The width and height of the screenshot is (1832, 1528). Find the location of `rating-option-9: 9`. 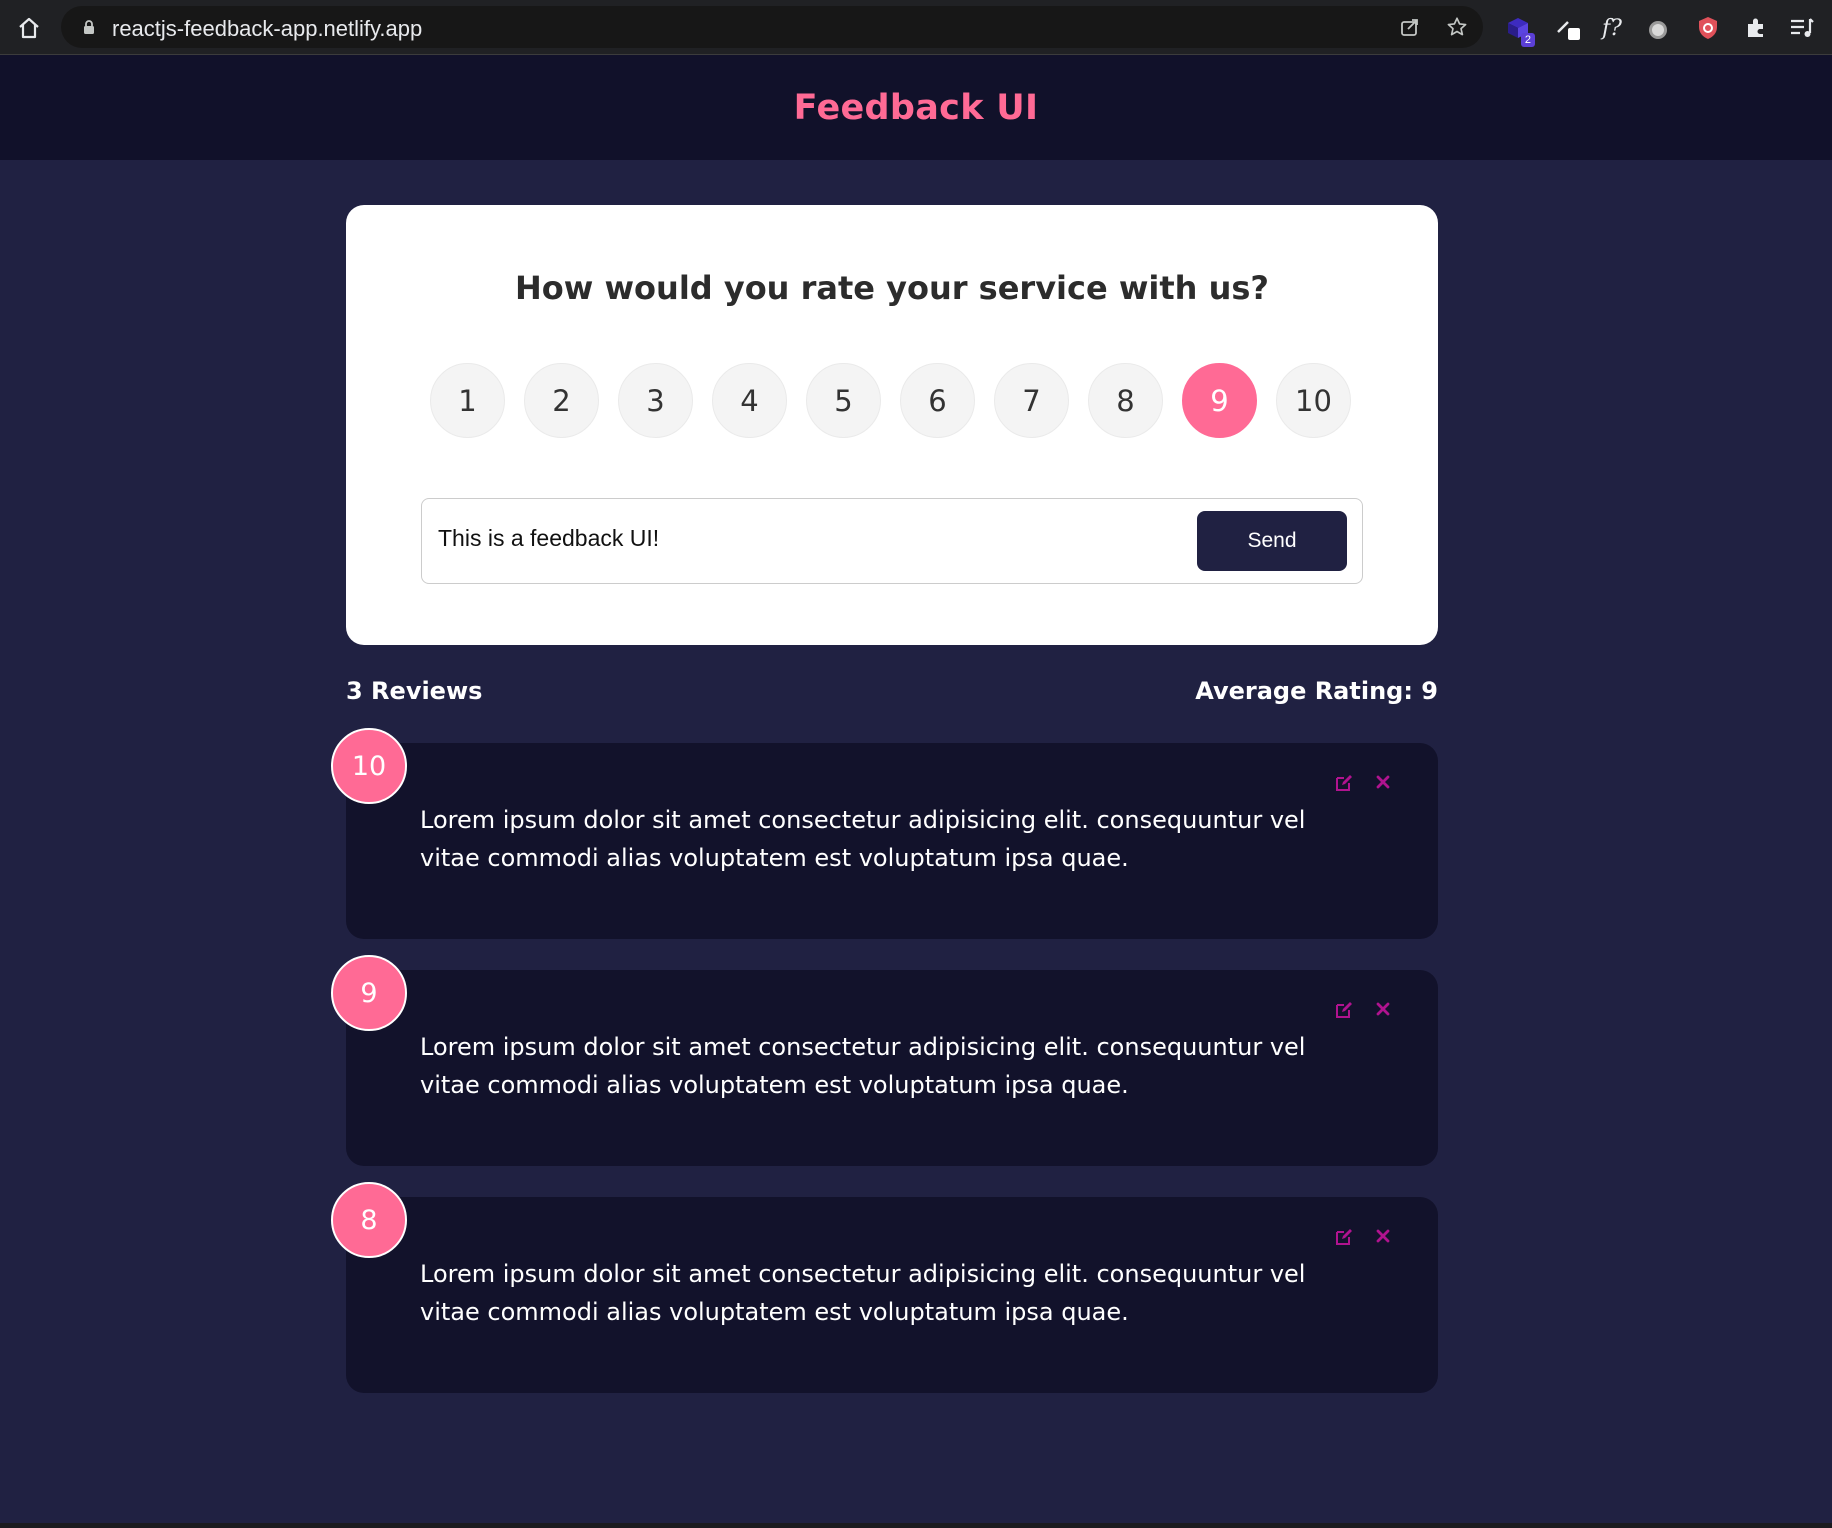

rating-option-9: 9 is located at coordinates (1219, 400).